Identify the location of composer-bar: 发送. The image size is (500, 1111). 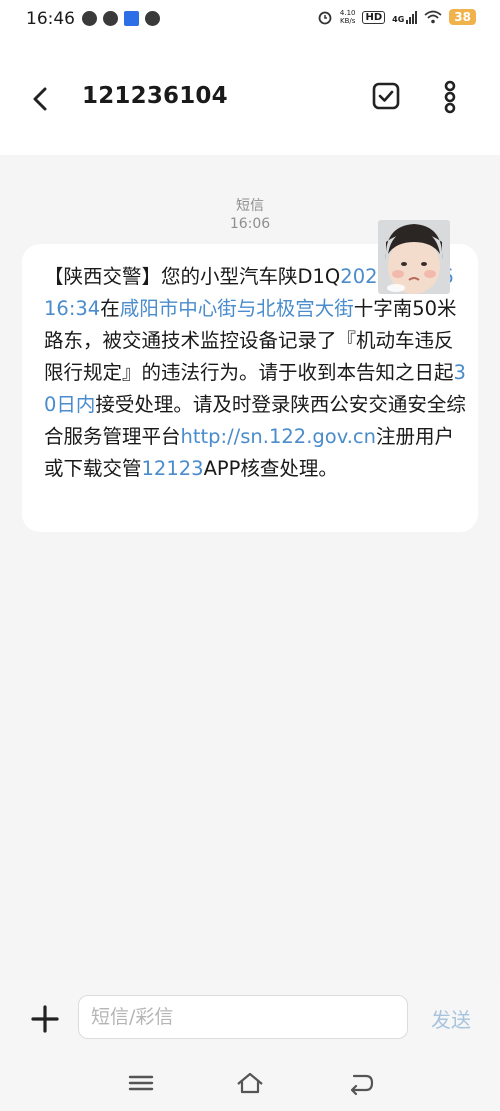
(250, 1020).